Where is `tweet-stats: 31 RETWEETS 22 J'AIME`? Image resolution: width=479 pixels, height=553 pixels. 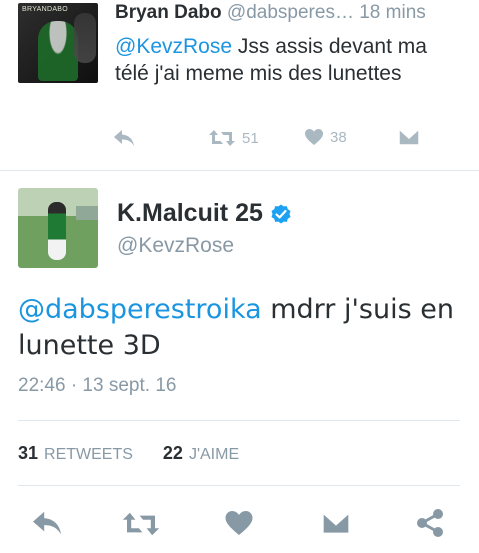
tweet-stats: 31 RETWEETS 22 J'AIME is located at coordinates (128, 453).